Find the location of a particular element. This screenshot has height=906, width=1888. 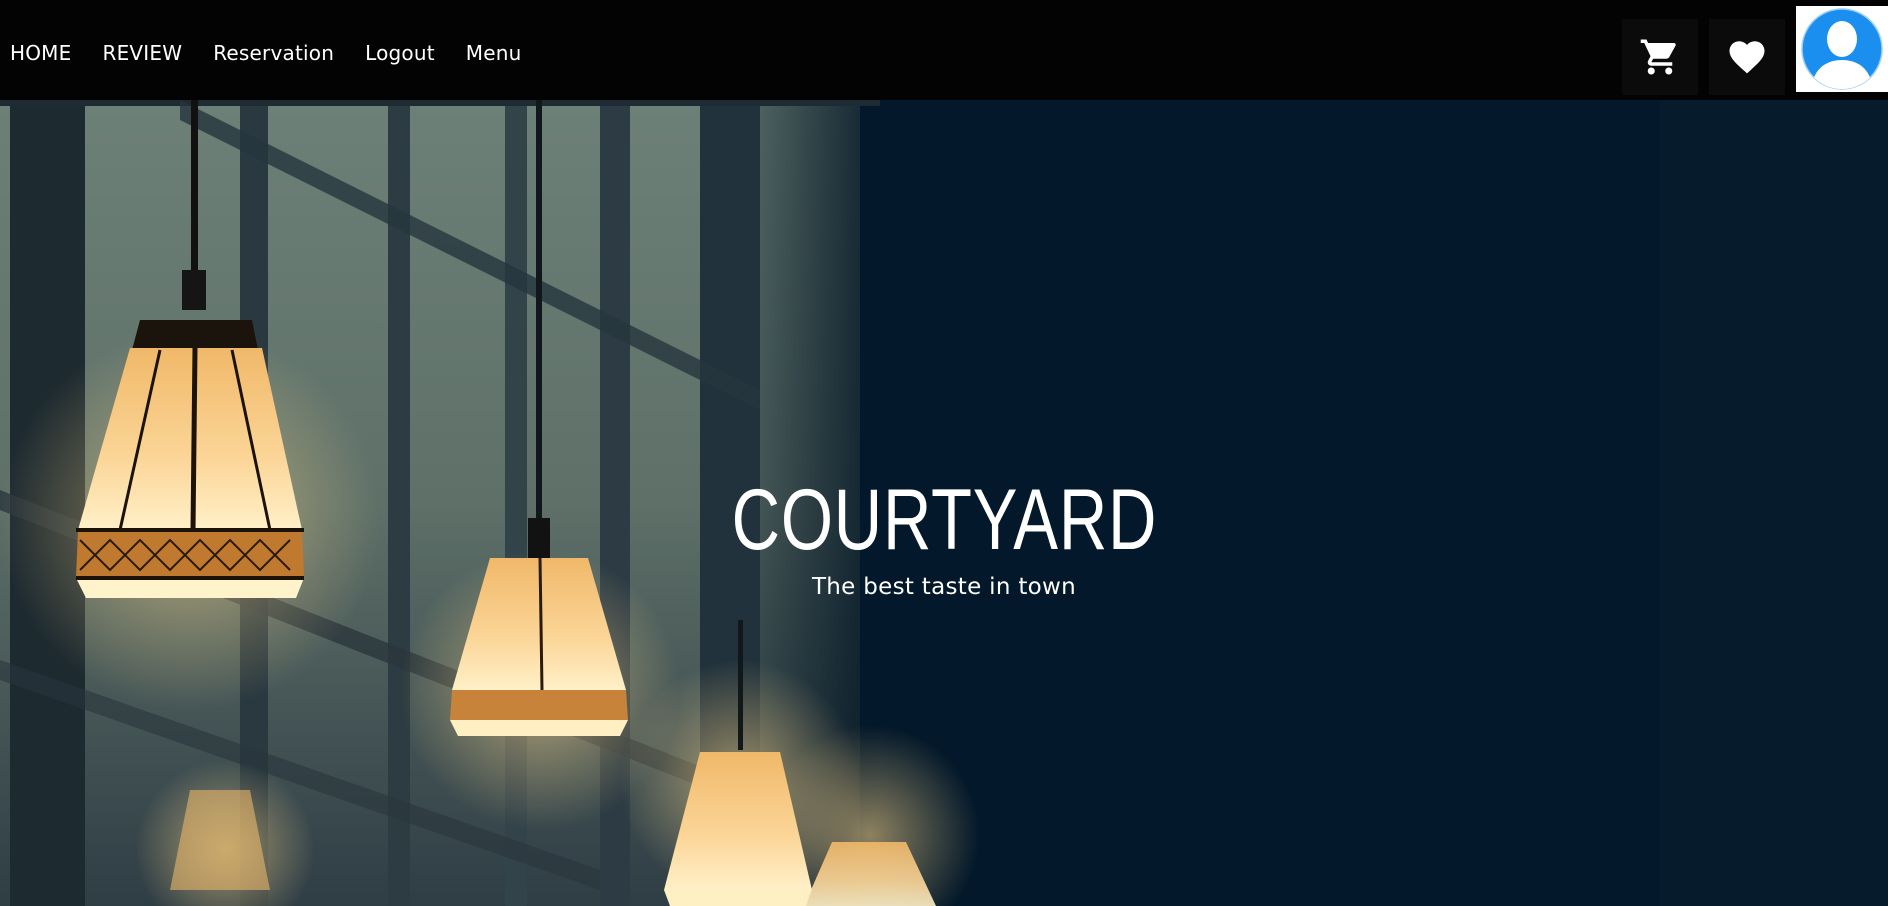

shopping-cart-icon is located at coordinates (1658, 57).